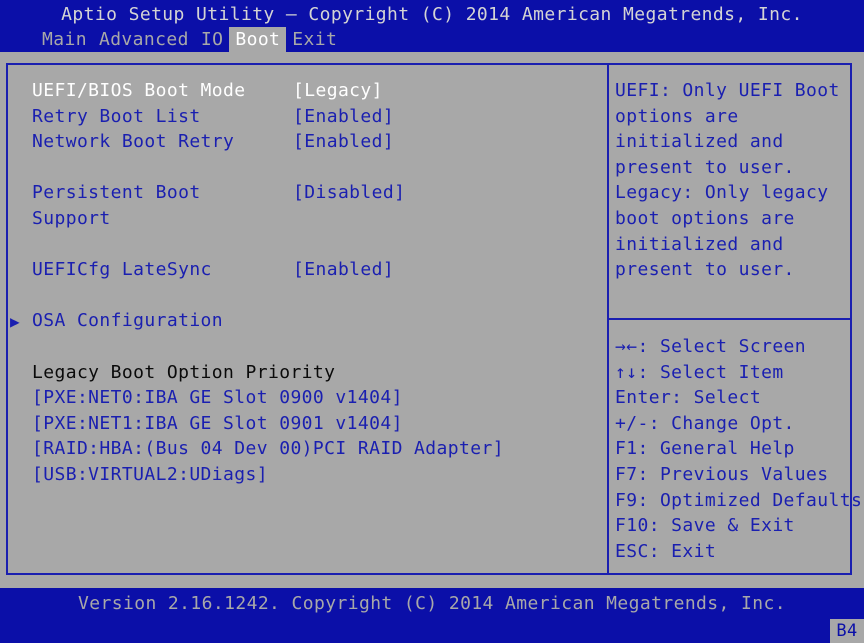  What do you see at coordinates (217, 424) in the screenshot?
I see `boot-option-2: [PXE:NET1:IBA GE Slot 0901 v1404]` at bounding box center [217, 424].